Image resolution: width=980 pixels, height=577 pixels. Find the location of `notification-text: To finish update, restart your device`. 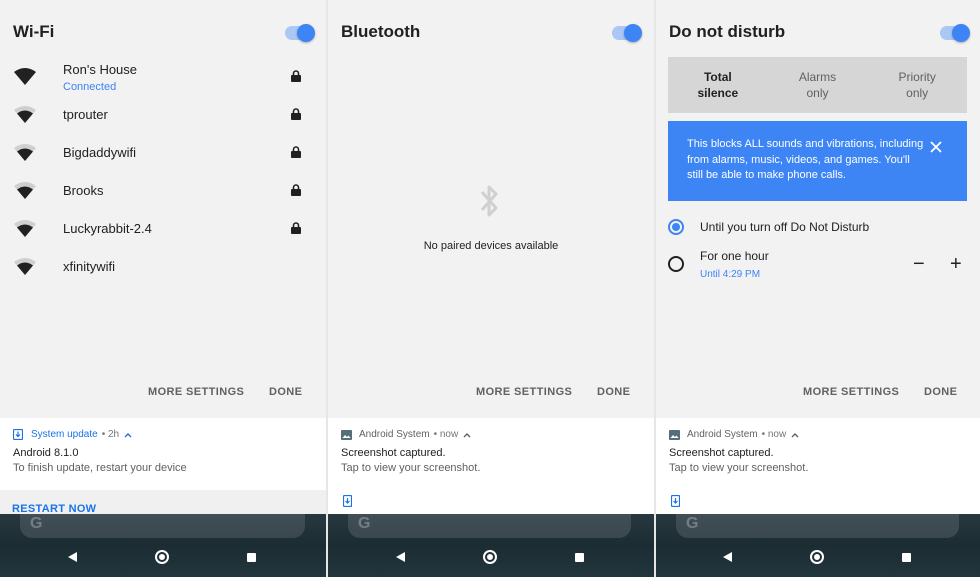

notification-text: To finish update, restart your device is located at coordinates (100, 468).